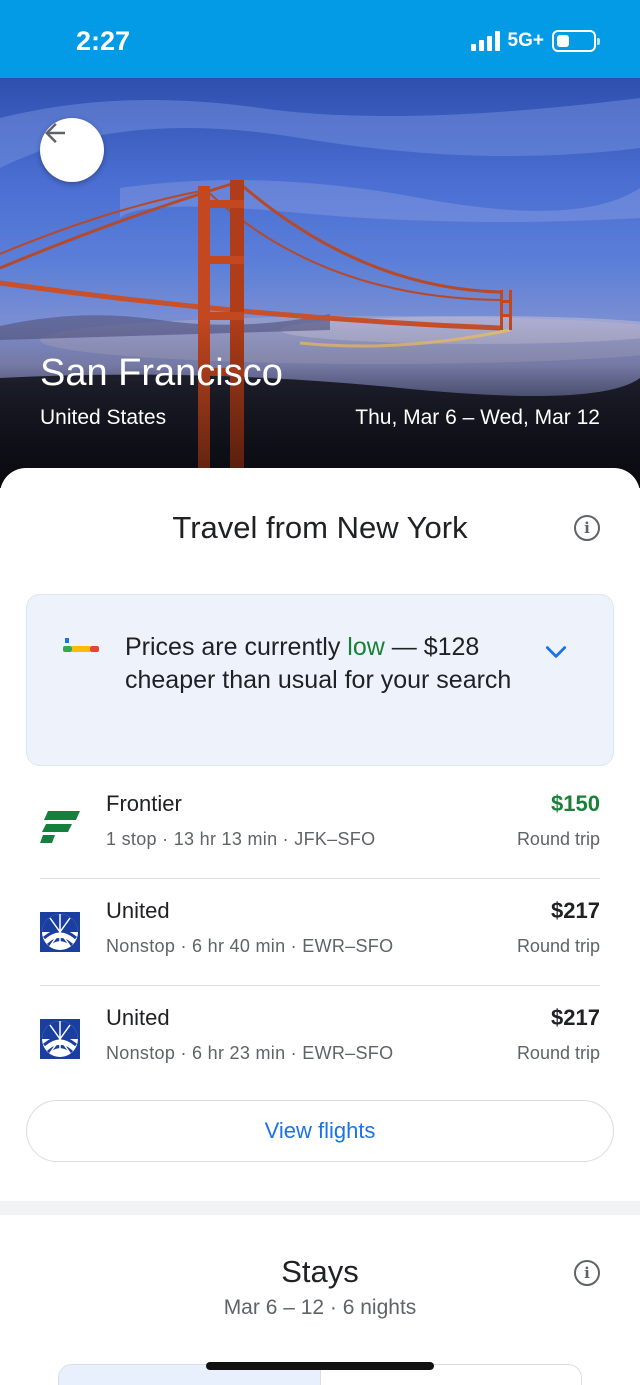 The height and width of the screenshot is (1385, 640). Describe the element at coordinates (55, 133) in the screenshot. I see `arrow-left-icon` at that location.